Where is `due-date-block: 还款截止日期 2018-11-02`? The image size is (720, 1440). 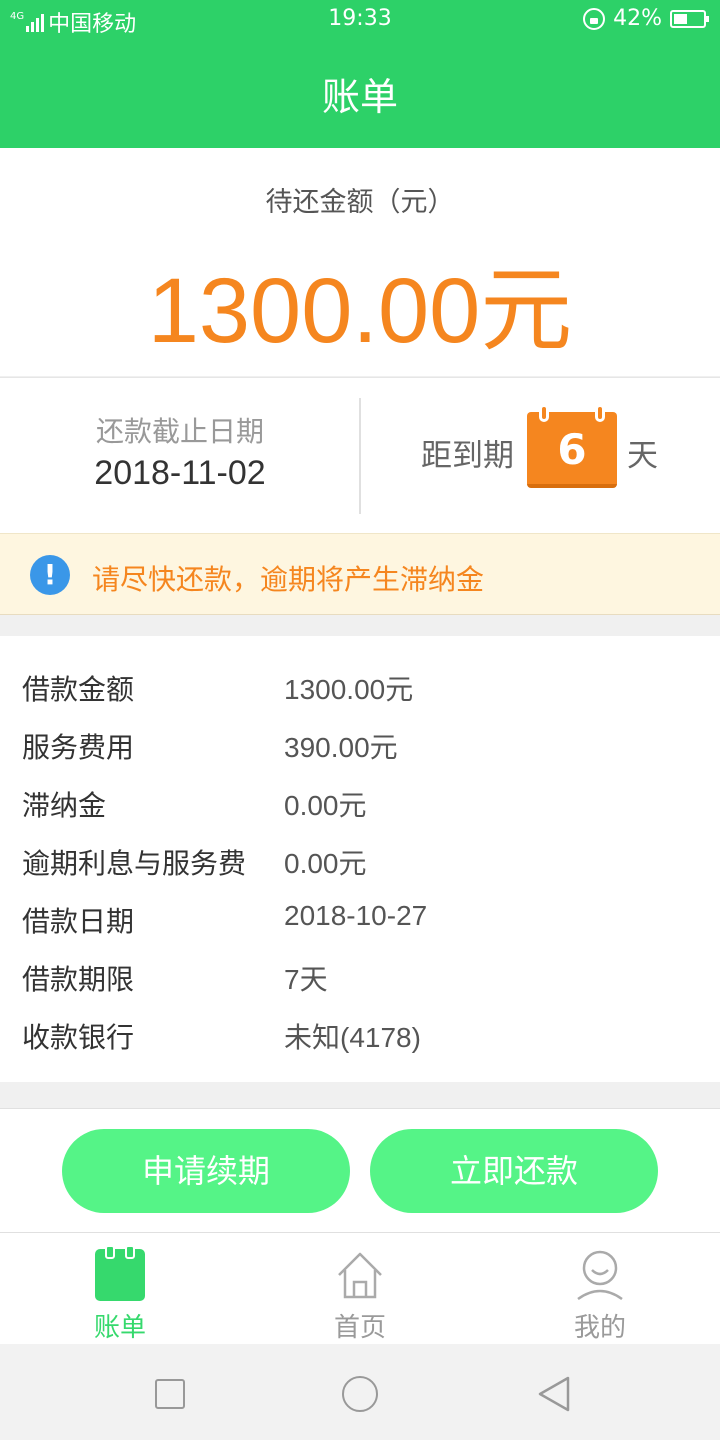 due-date-block: 还款截止日期 2018-11-02 is located at coordinates (180, 456).